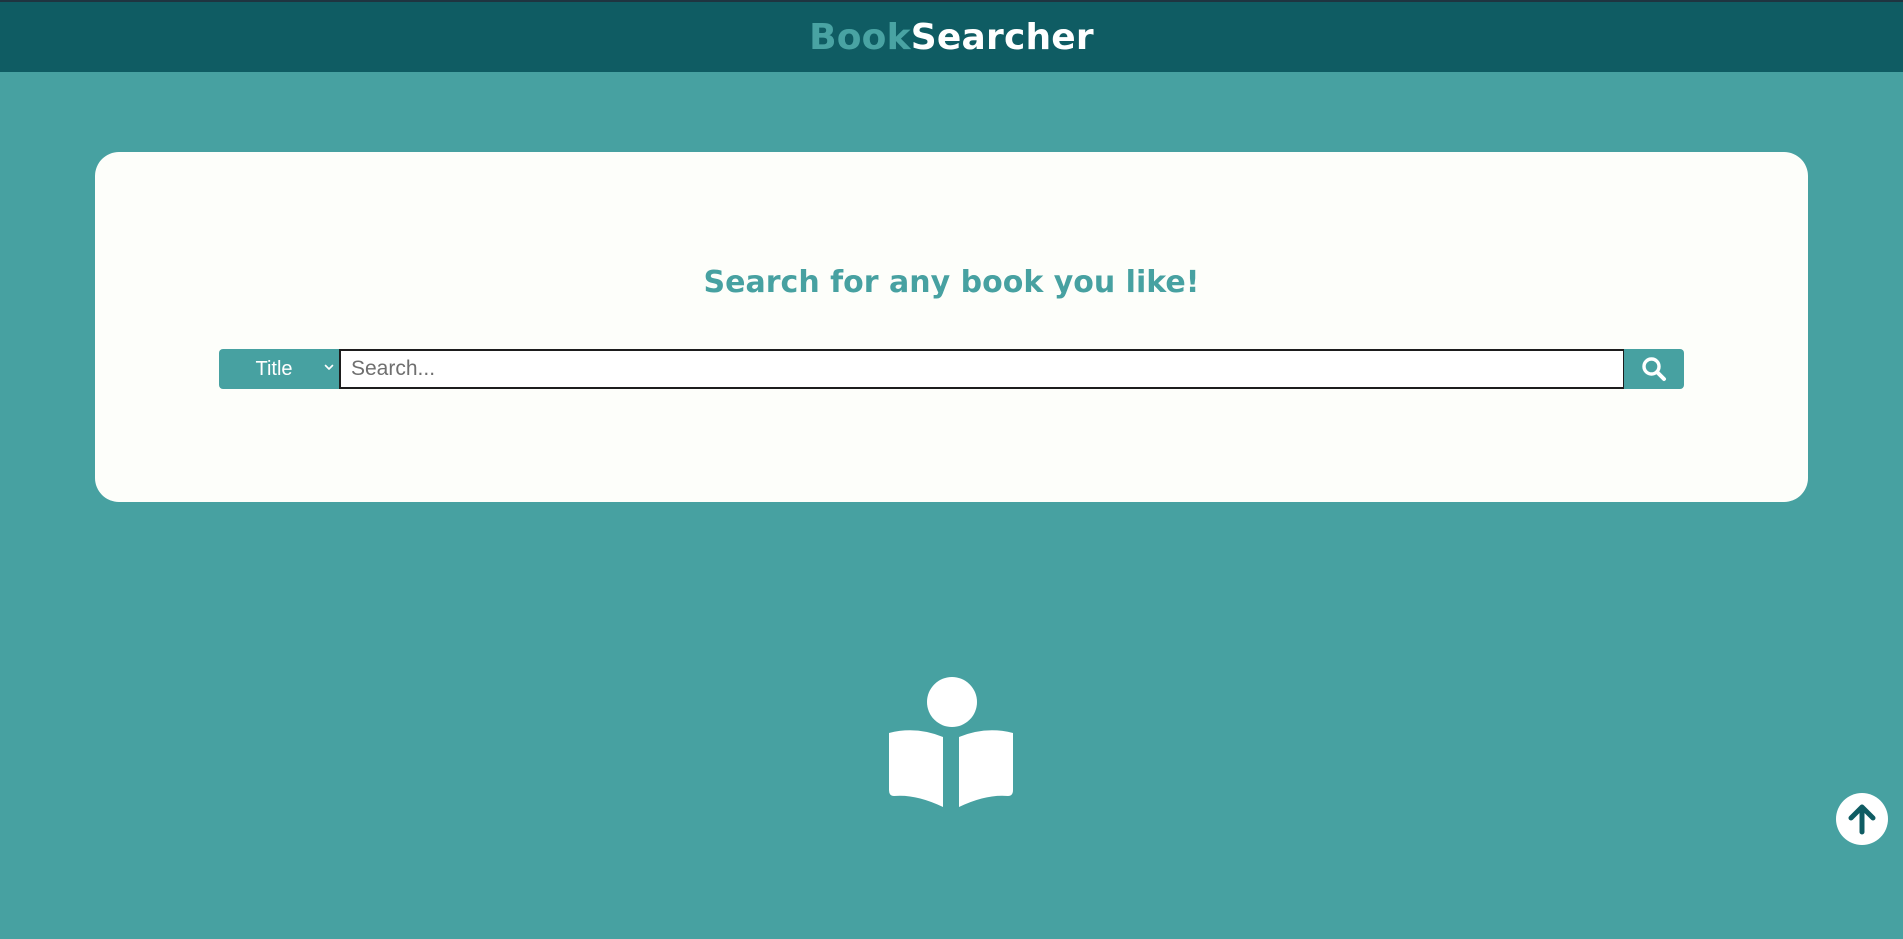 This screenshot has width=1903, height=939. I want to click on search-button, so click(1654, 369).